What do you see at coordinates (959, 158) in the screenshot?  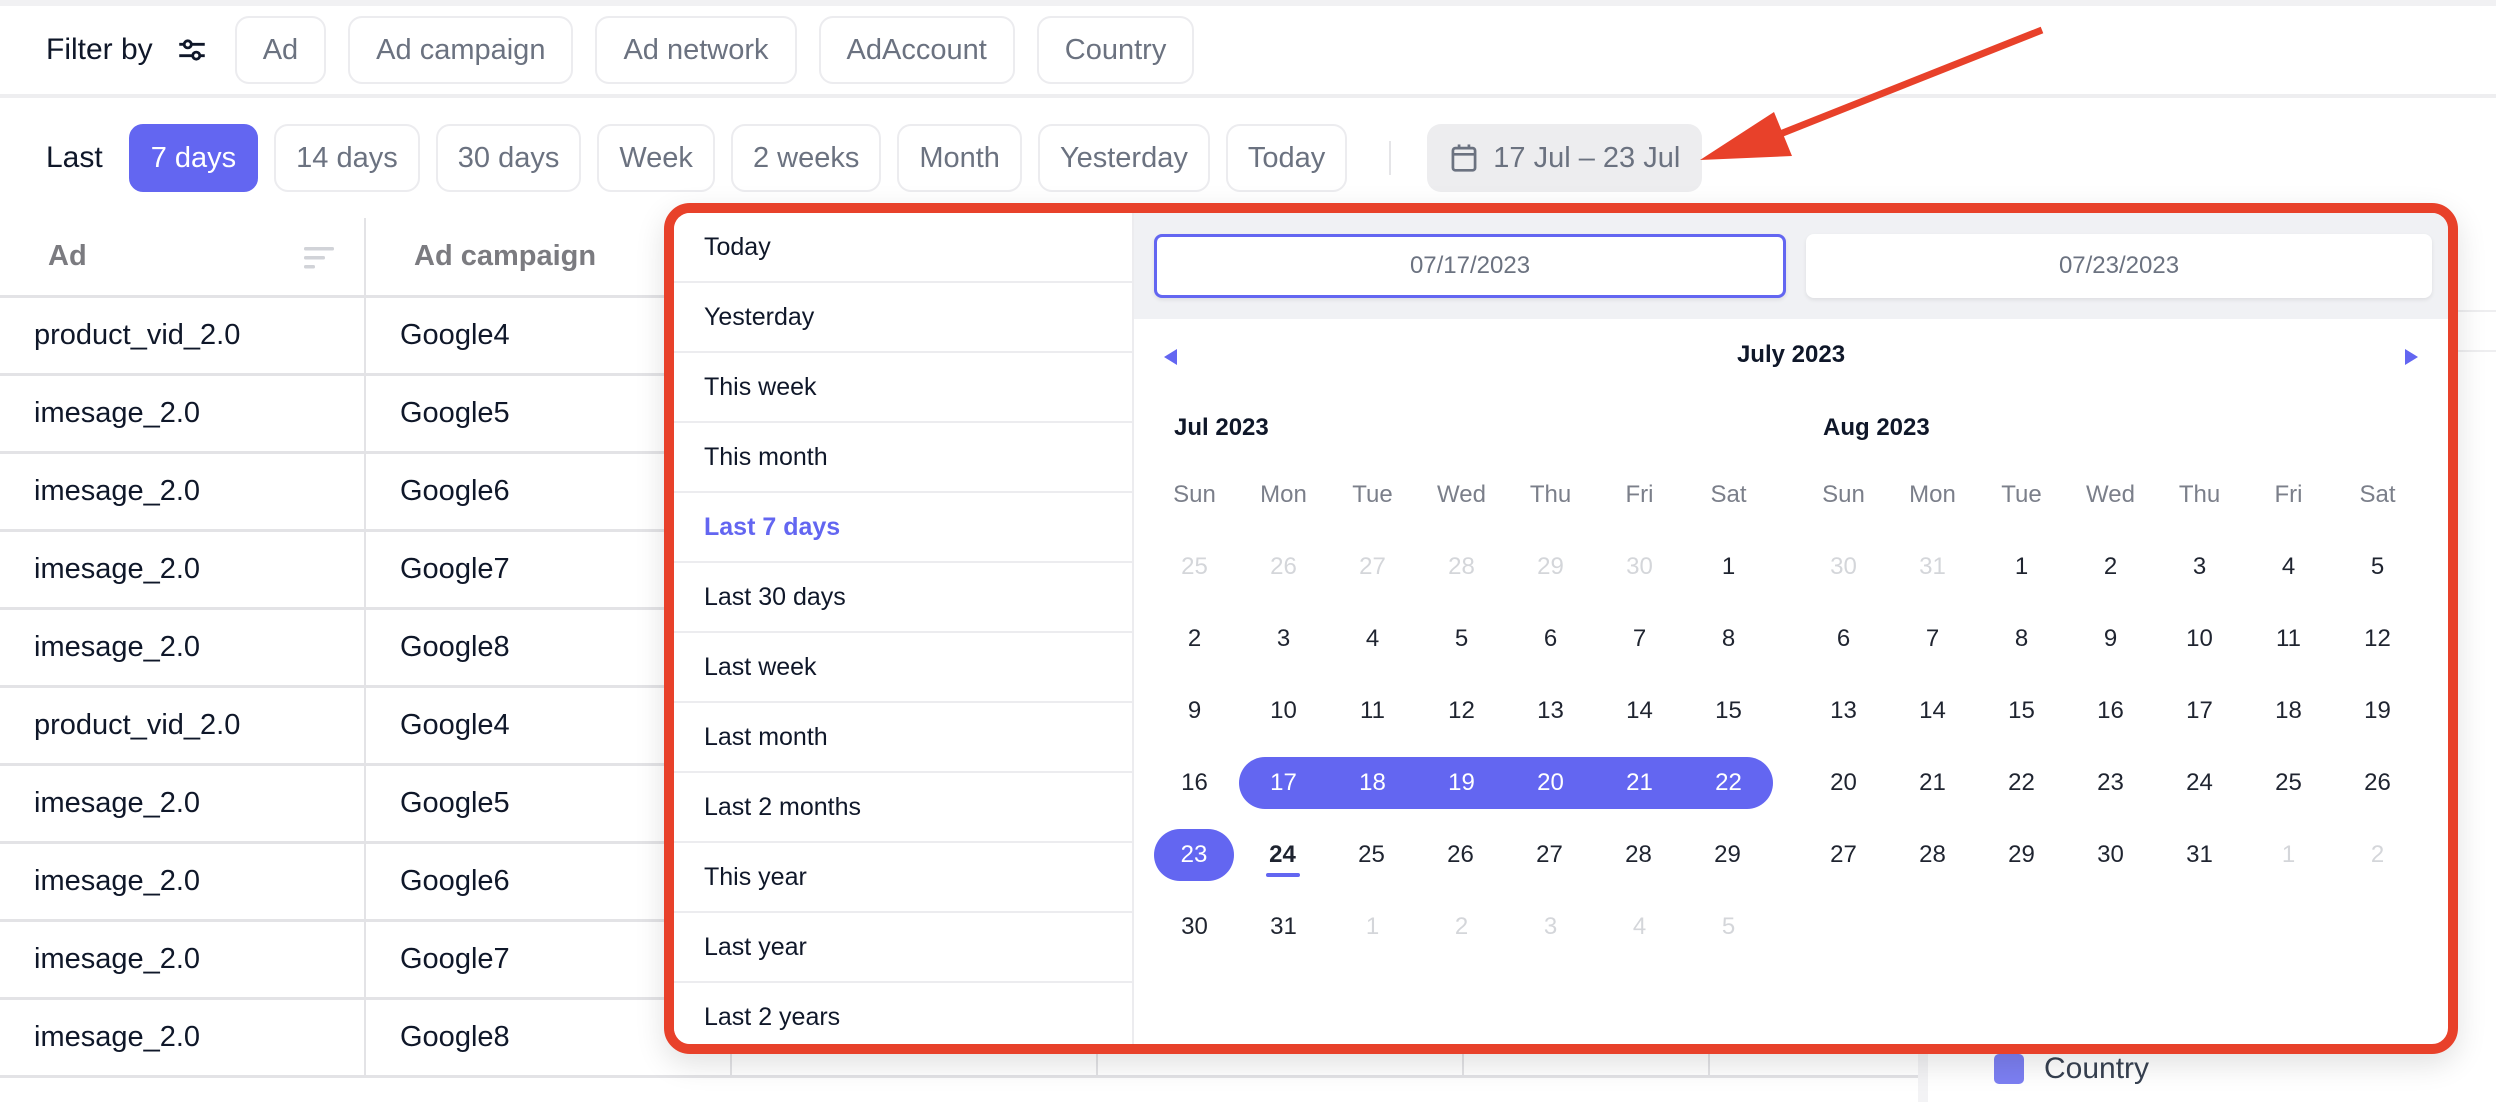 I see `period-chip-month: Month` at bounding box center [959, 158].